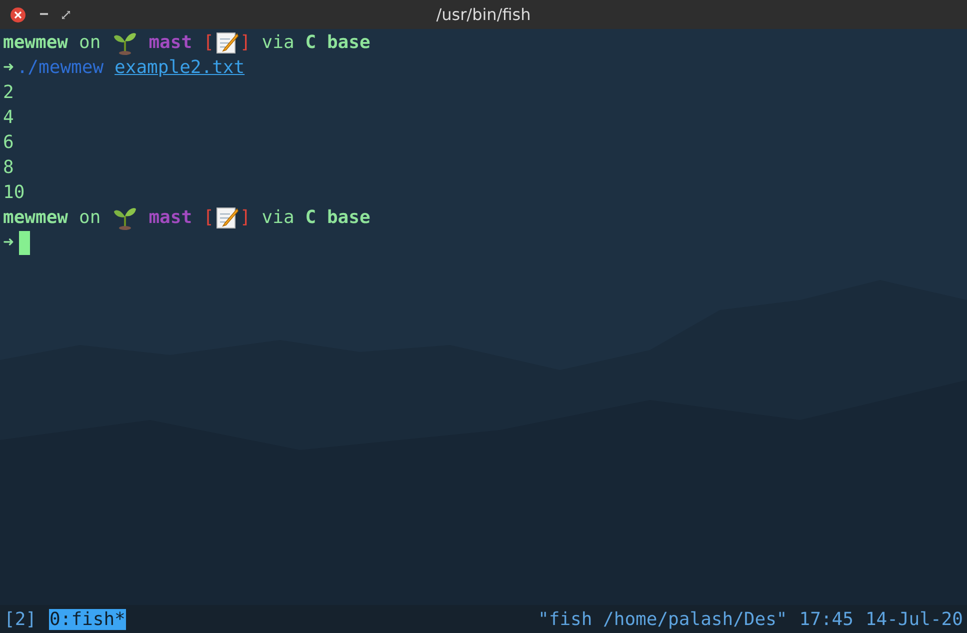 This screenshot has height=633, width=967. I want to click on pane-title: "fish /home/palash/Des", so click(663, 619).